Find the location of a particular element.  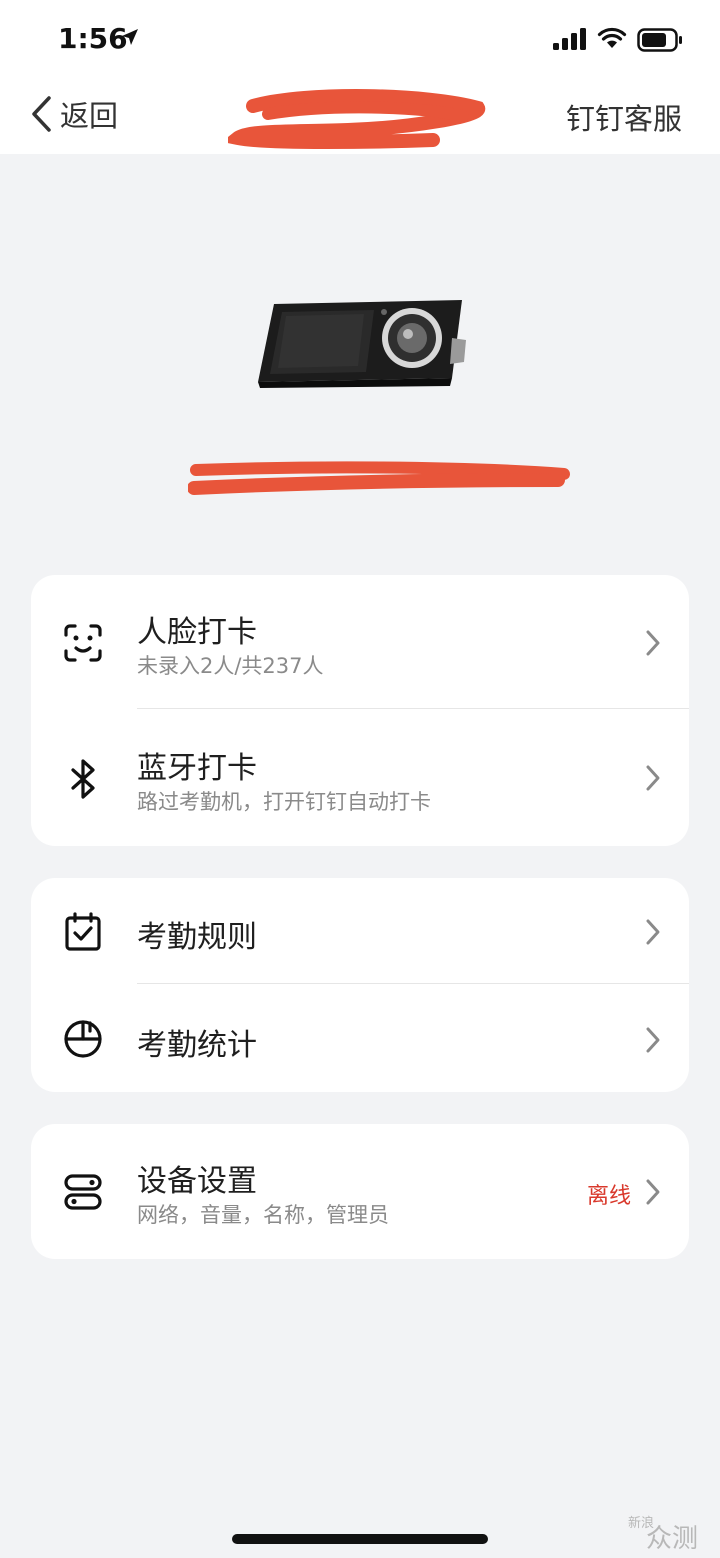

face-checkin-row: 人脸打卡 未录入2人/共237人 is located at coordinates (360, 642).